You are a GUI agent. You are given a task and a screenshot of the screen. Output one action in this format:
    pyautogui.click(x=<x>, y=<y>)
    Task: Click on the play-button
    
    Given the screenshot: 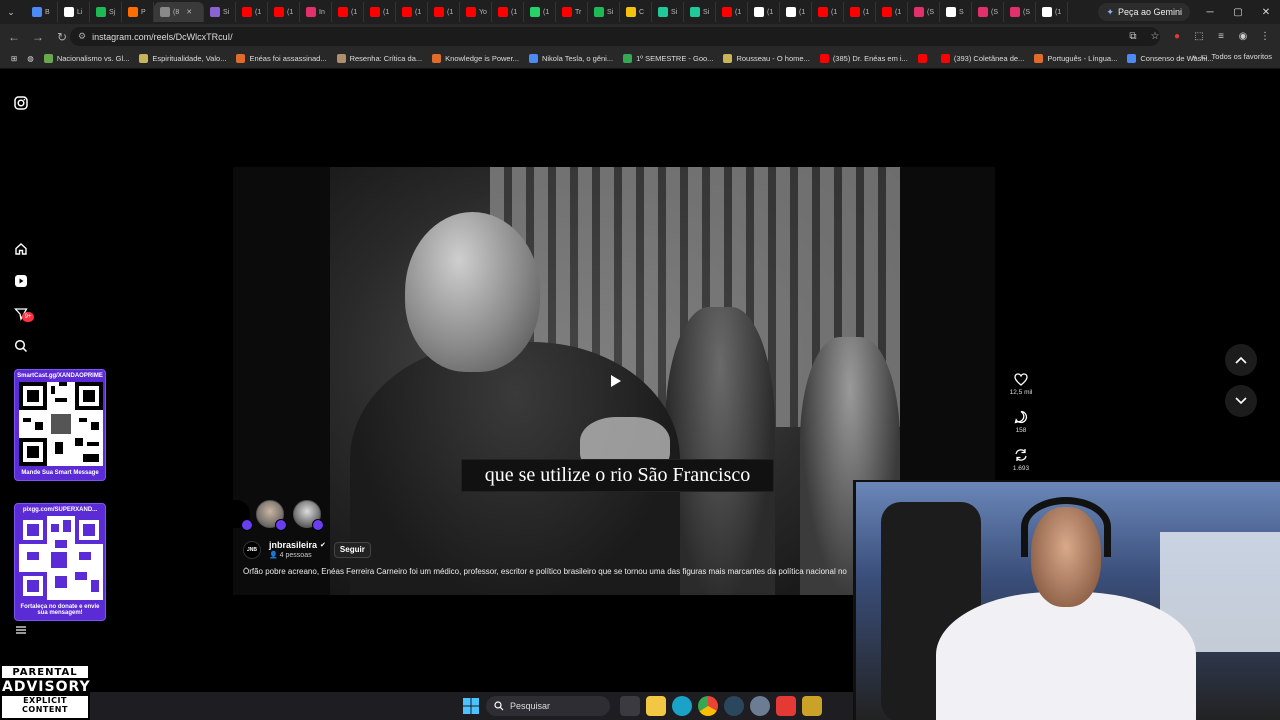 What is the action you would take?
    pyautogui.click(x=615, y=381)
    